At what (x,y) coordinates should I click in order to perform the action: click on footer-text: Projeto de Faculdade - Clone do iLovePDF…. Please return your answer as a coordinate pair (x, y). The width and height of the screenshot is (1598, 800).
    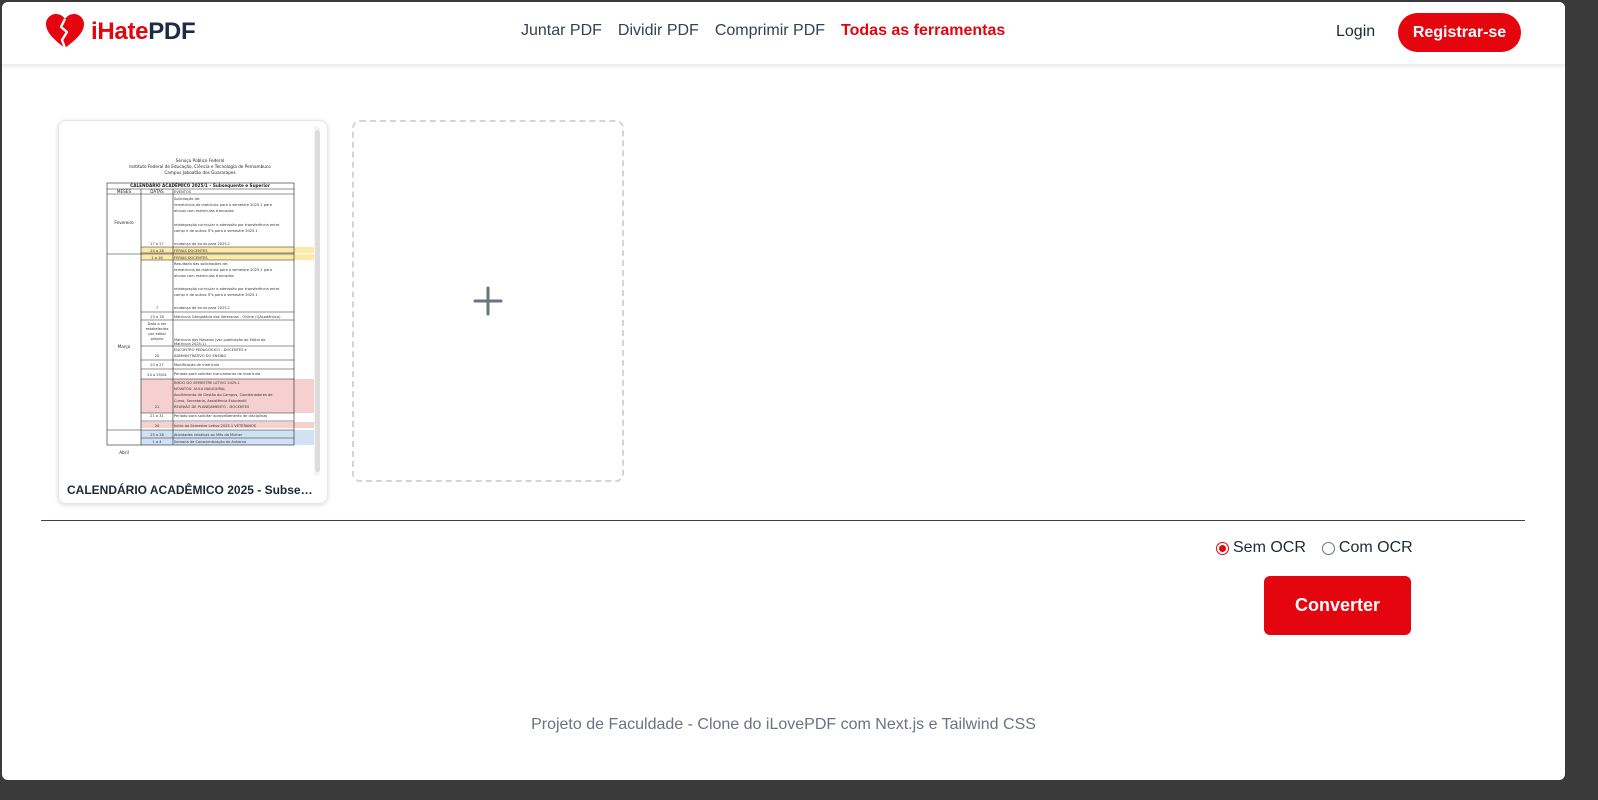
    Looking at the image, I should click on (783, 724).